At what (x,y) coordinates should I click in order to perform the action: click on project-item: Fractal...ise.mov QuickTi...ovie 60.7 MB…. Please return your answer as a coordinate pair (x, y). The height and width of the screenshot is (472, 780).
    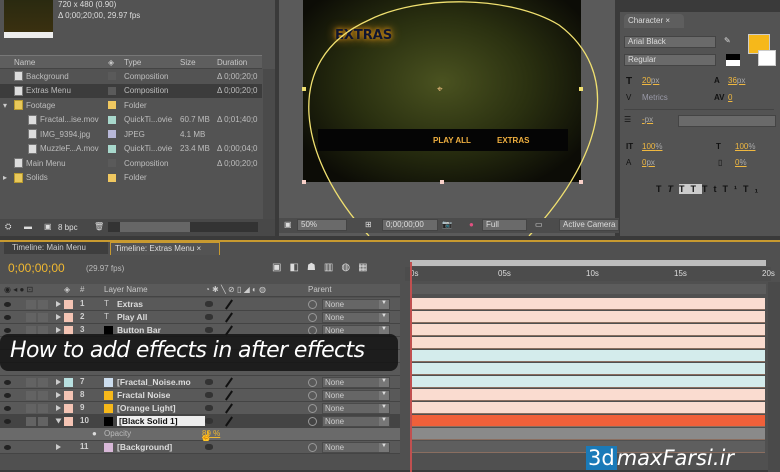
    Looking at the image, I should click on (131, 120).